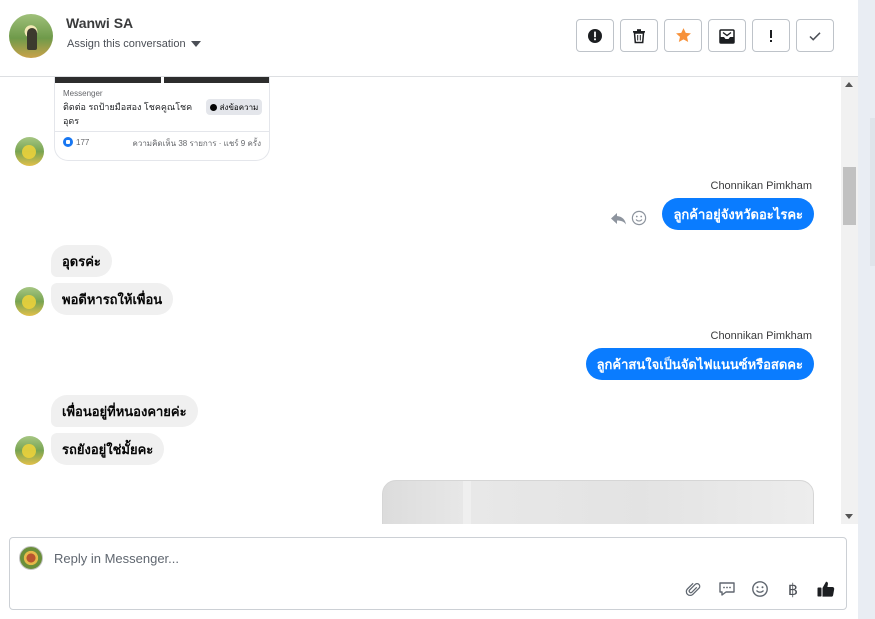 The image size is (875, 619). Describe the element at coordinates (68, 142) in the screenshot. I see `like-icon` at that location.